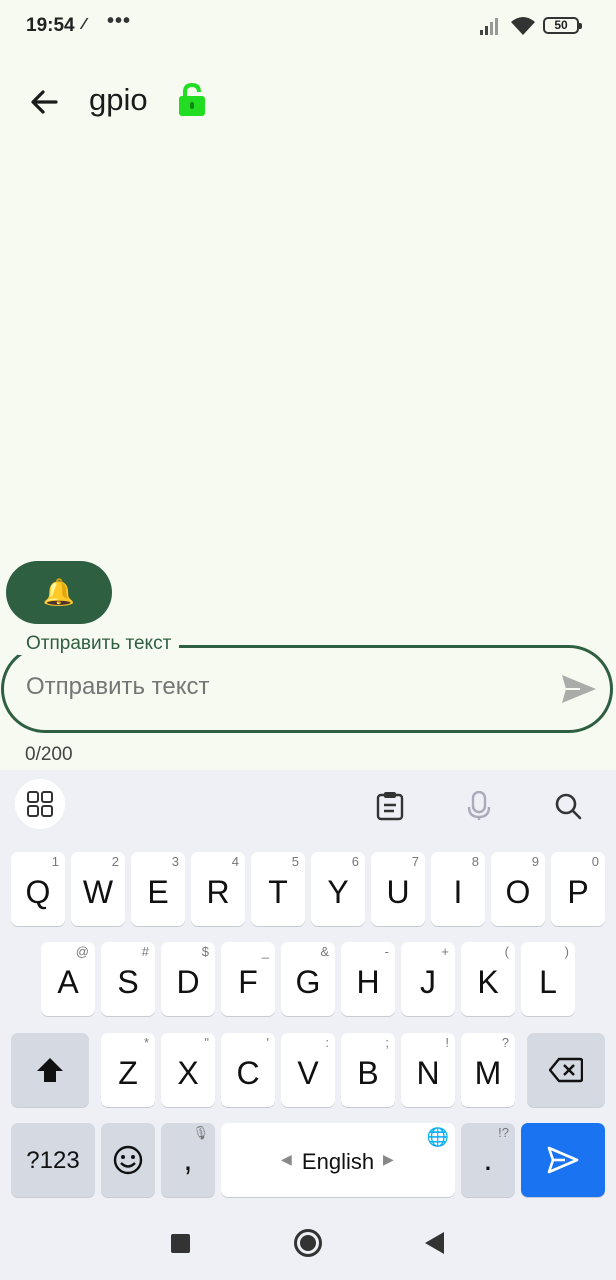 The image size is (616, 1280). What do you see at coordinates (158, 892) in the screenshot?
I see `key-label: E` at bounding box center [158, 892].